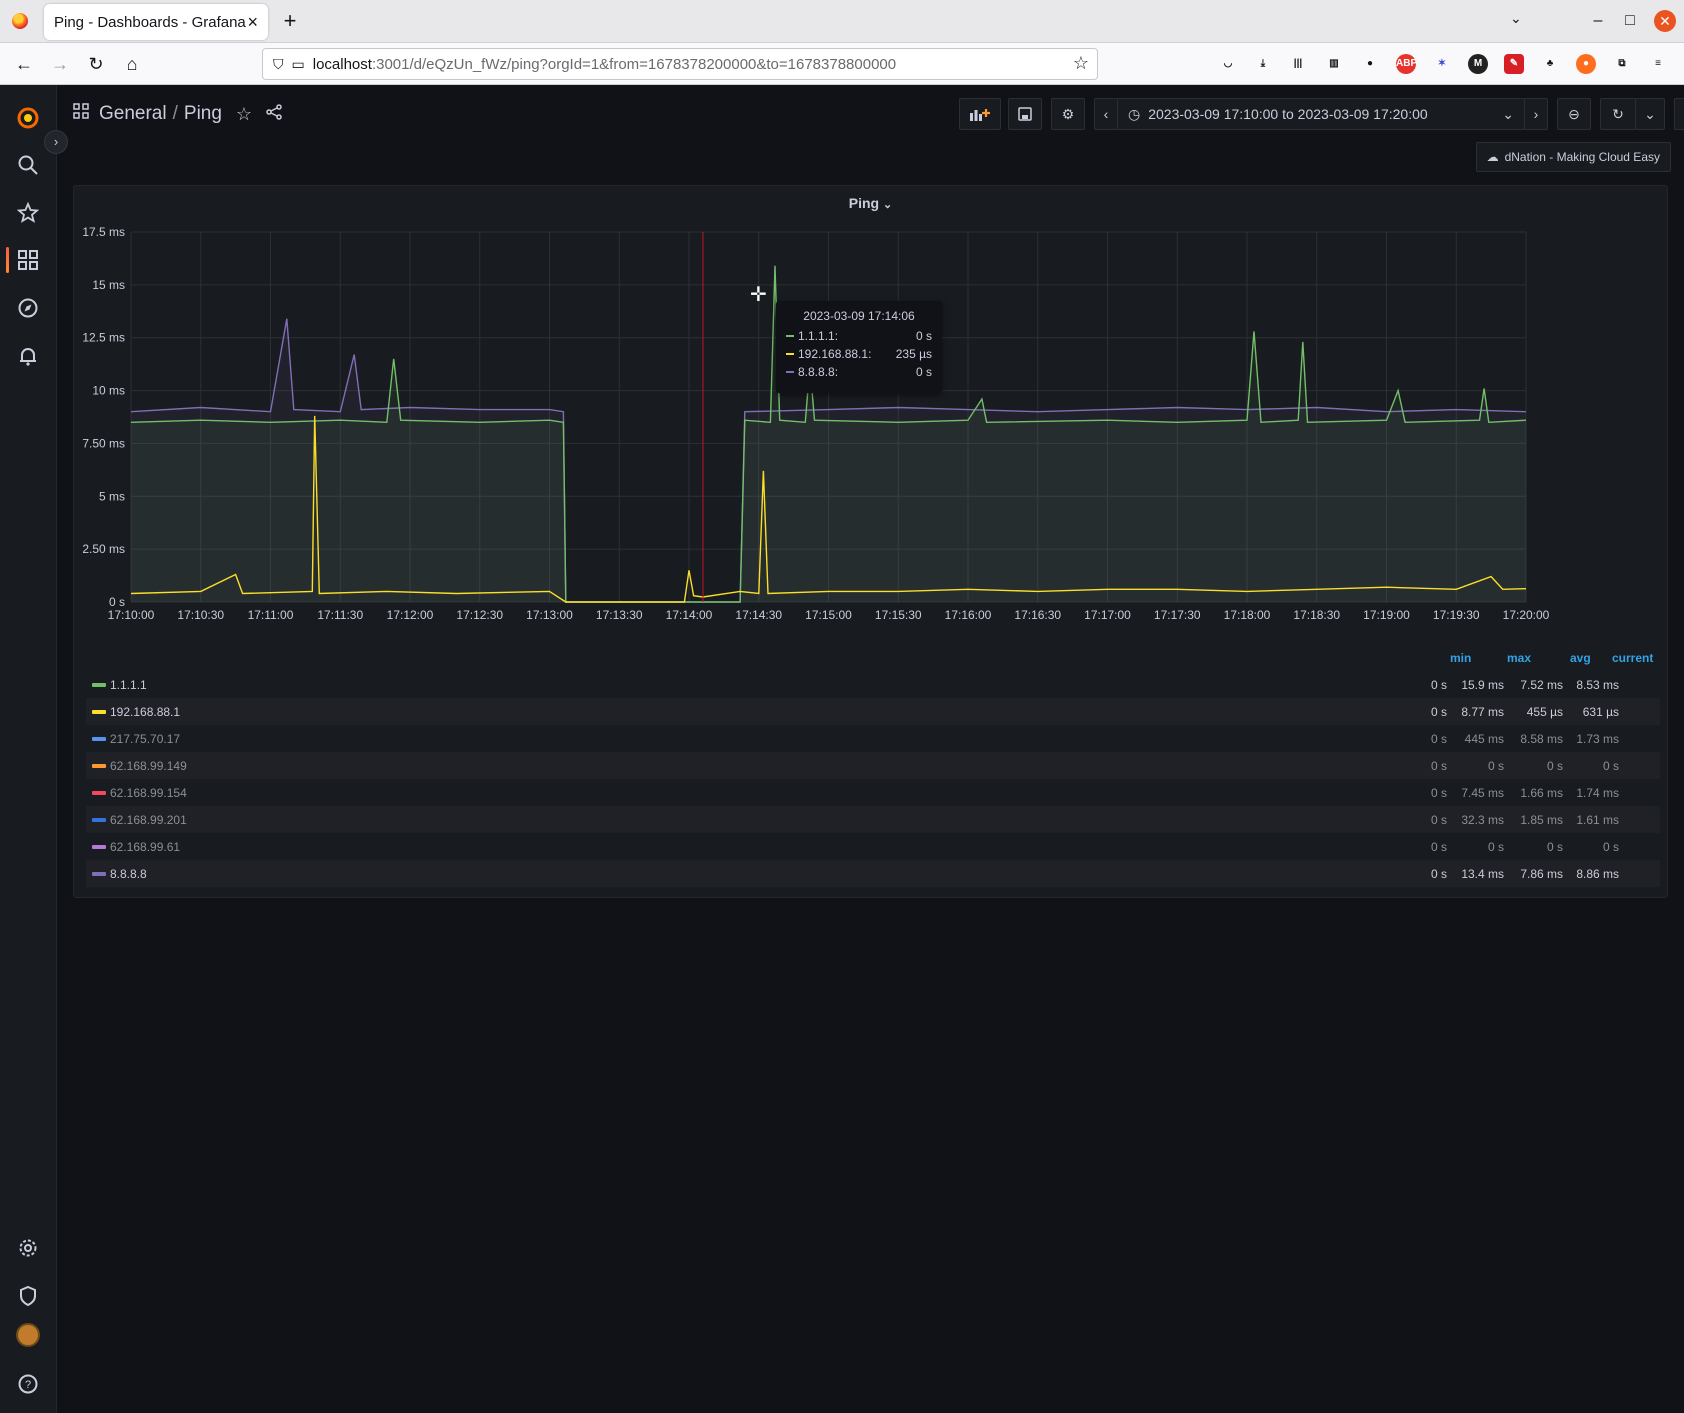  I want to click on firefox-logo-icon, so click(20, 21).